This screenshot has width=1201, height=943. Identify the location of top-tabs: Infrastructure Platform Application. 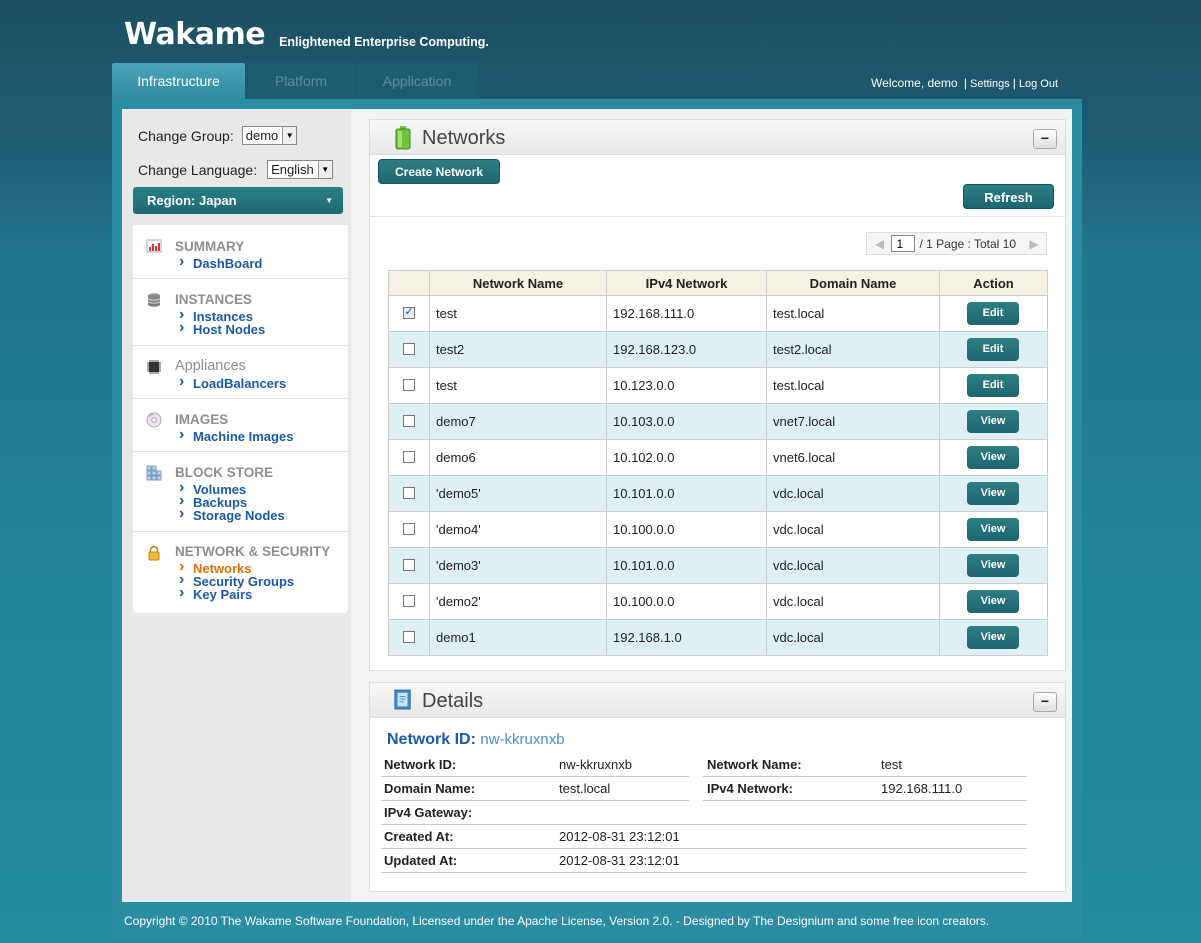
(296, 81).